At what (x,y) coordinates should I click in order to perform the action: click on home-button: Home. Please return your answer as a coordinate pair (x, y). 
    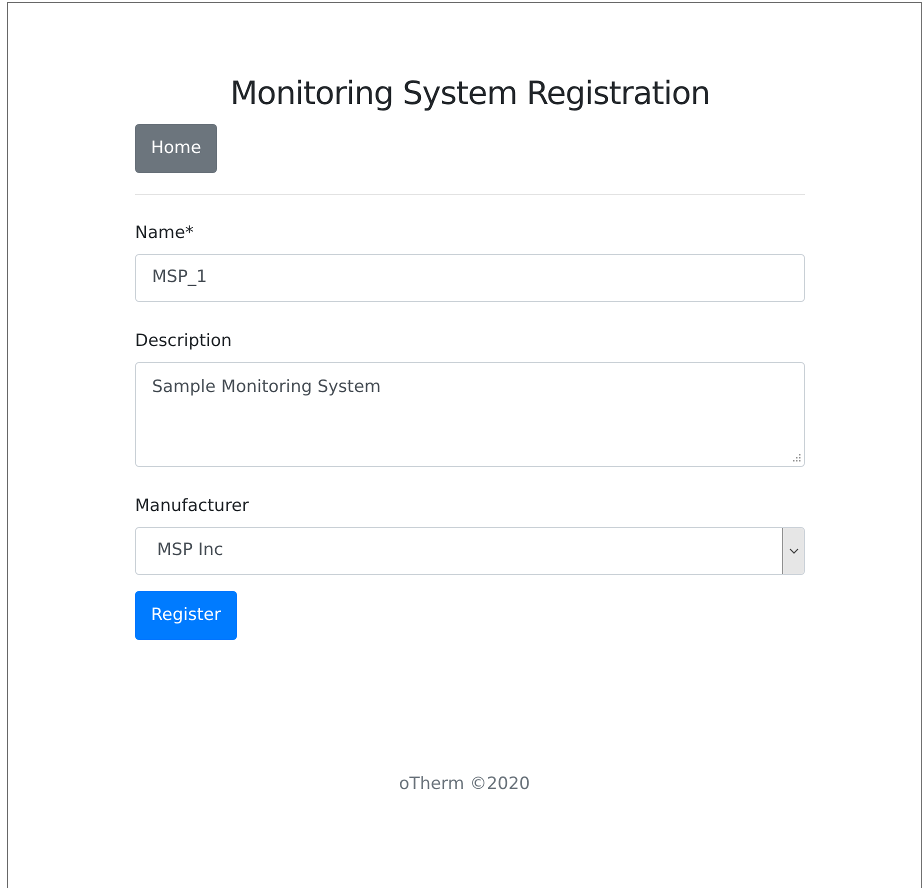
    Looking at the image, I should click on (176, 148).